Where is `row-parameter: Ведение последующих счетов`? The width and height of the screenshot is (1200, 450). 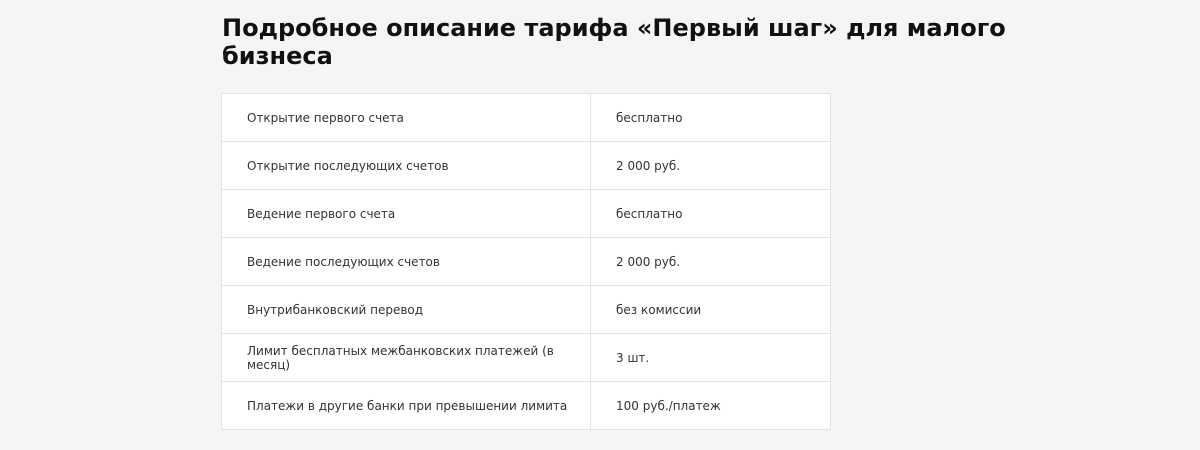 row-parameter: Ведение последующих счетов is located at coordinates (406, 261).